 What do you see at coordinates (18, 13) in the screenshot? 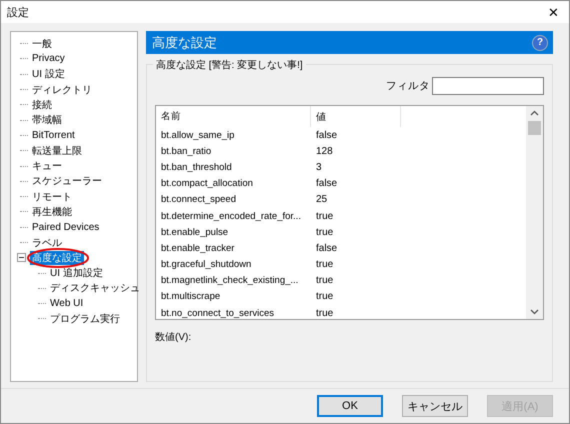
I see `window-title: 設定` at bounding box center [18, 13].